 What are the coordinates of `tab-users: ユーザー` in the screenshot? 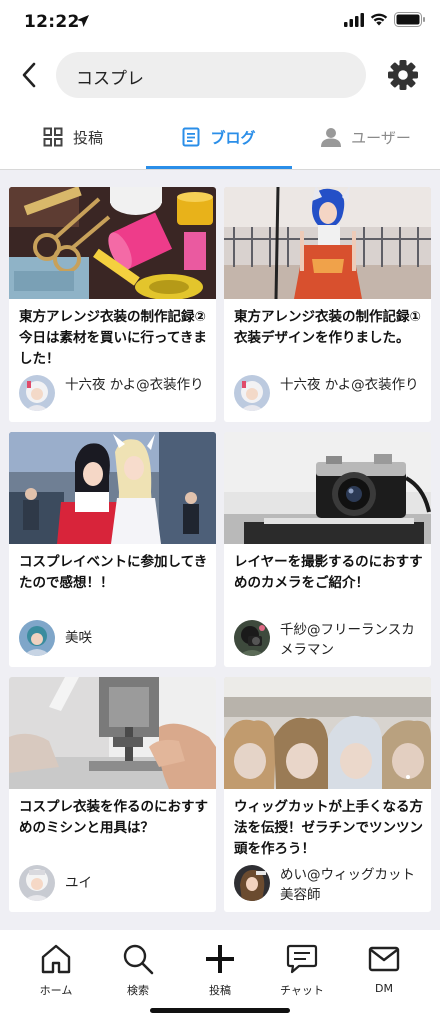 It's located at (366, 137).